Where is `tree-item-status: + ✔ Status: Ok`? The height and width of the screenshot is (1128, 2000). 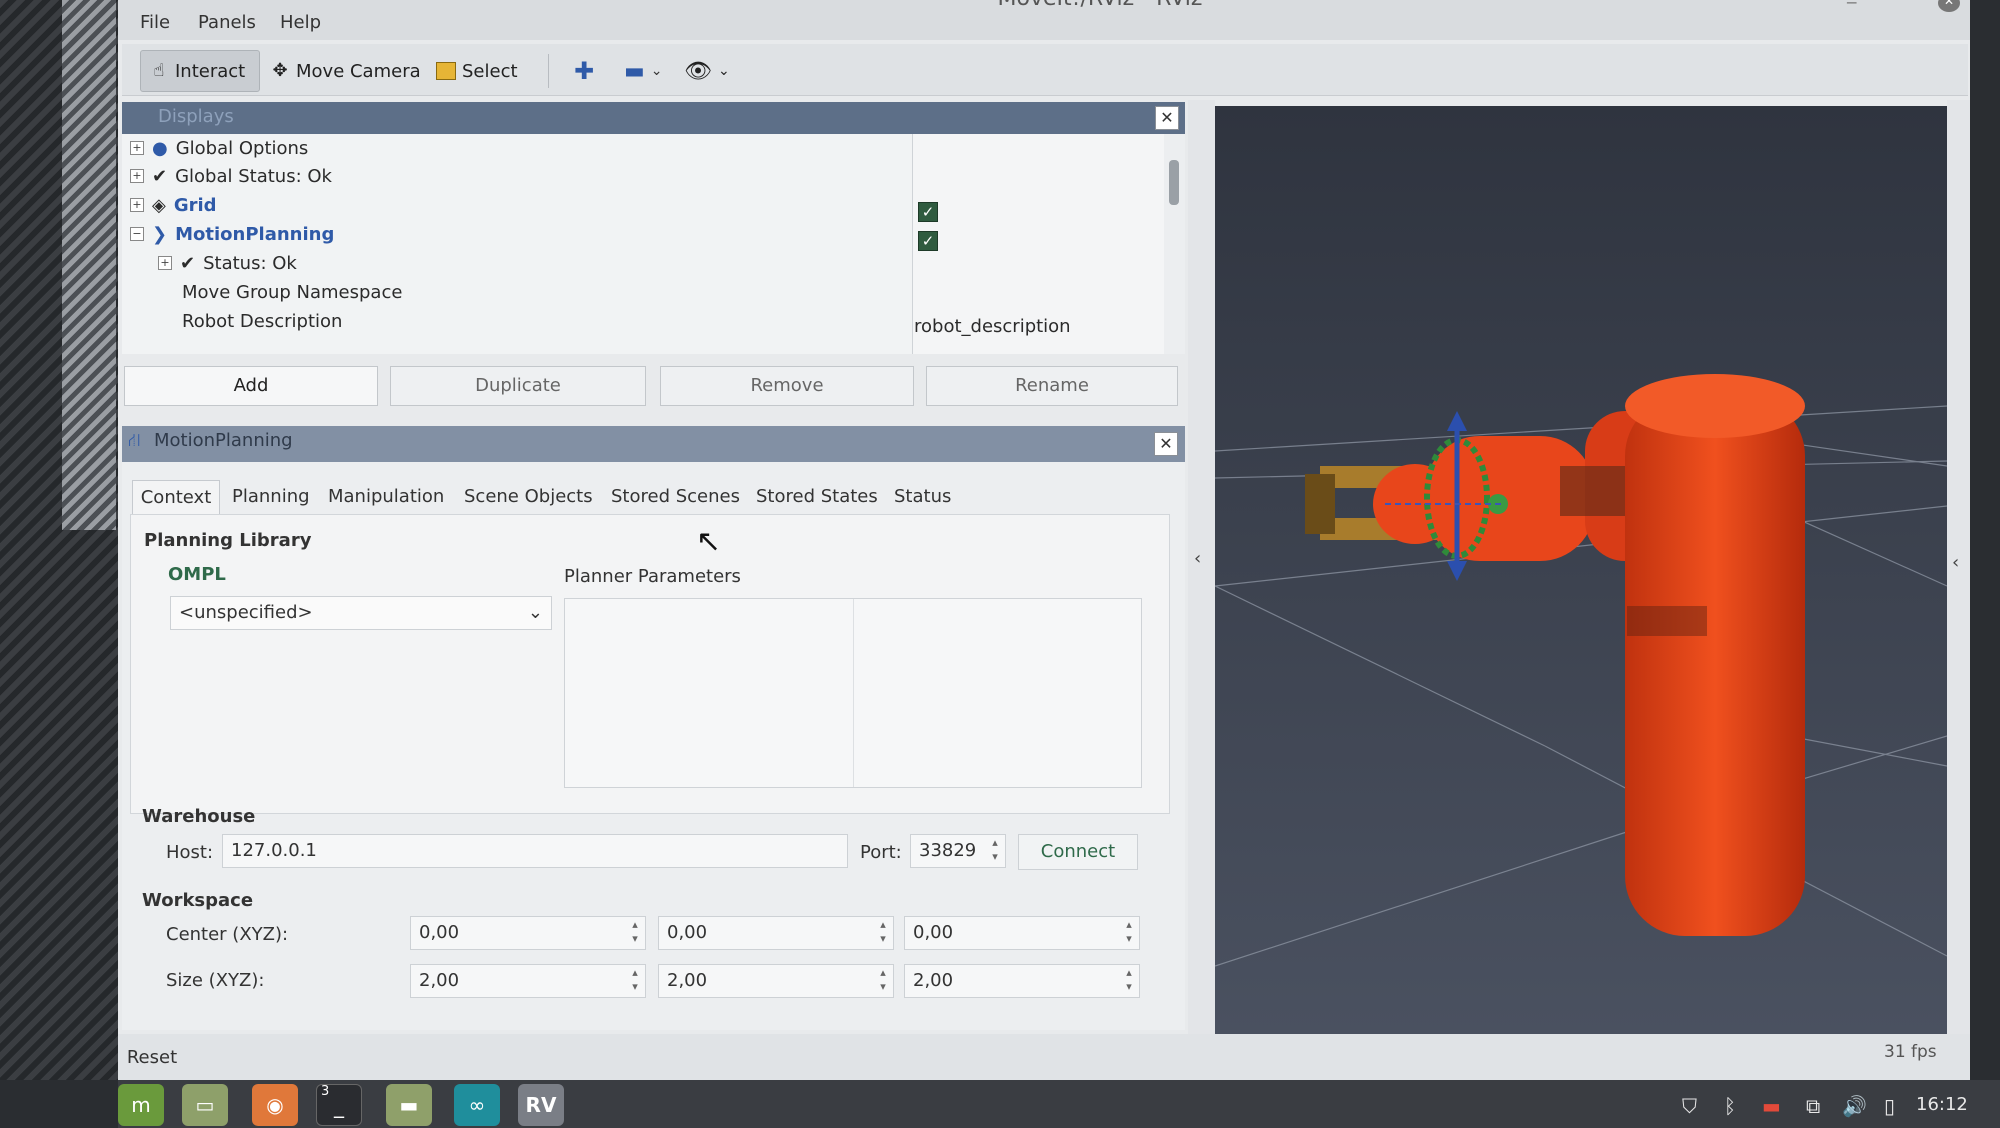
tree-item-status: + ✔ Status: Ok is located at coordinates (227, 263).